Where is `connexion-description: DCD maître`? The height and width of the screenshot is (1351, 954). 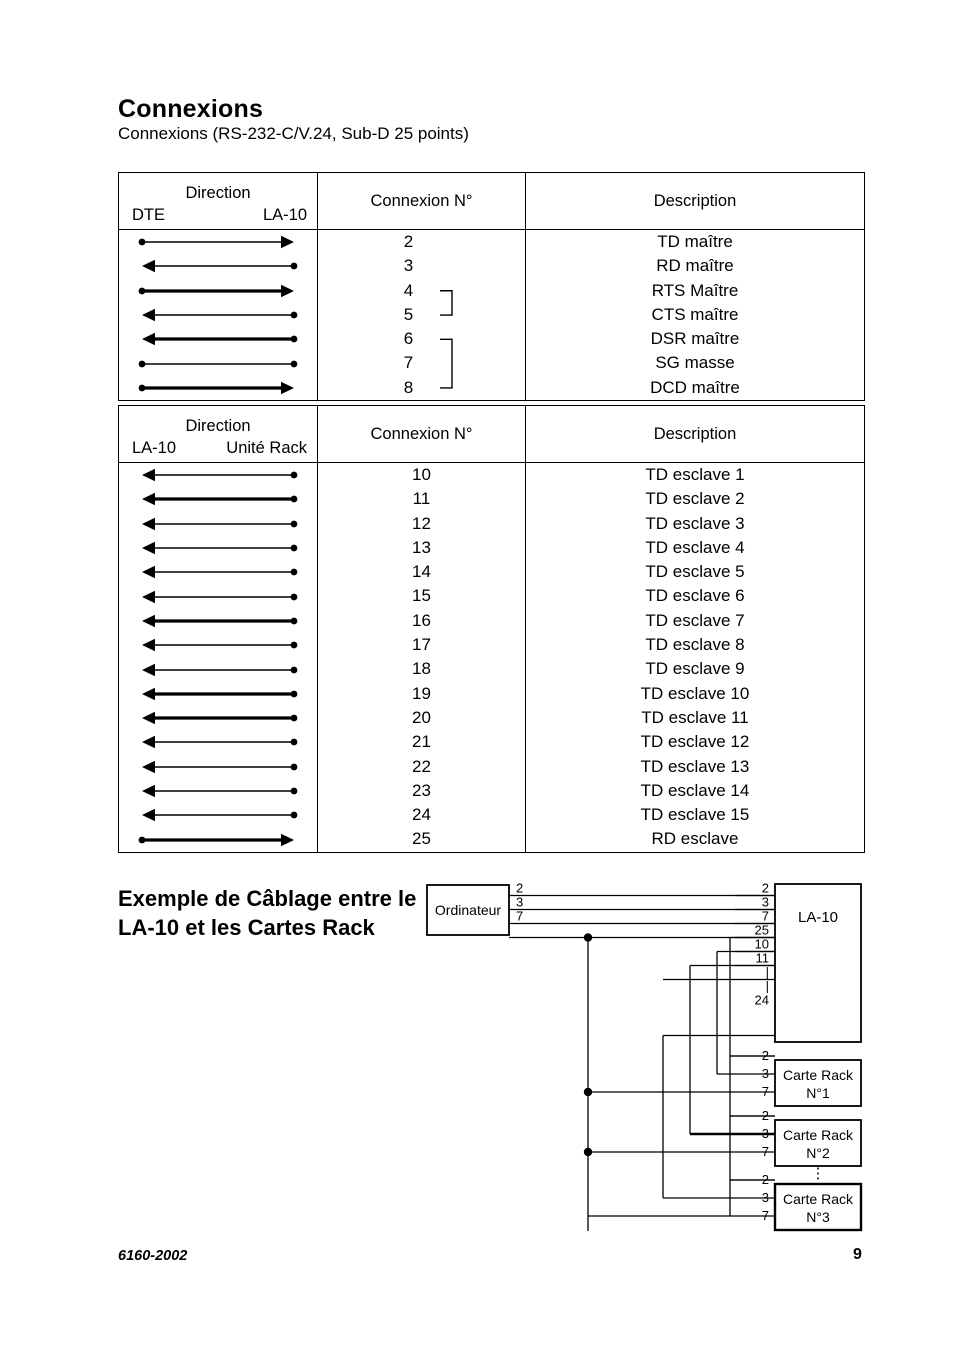
connexion-description: DCD maître is located at coordinates (695, 387).